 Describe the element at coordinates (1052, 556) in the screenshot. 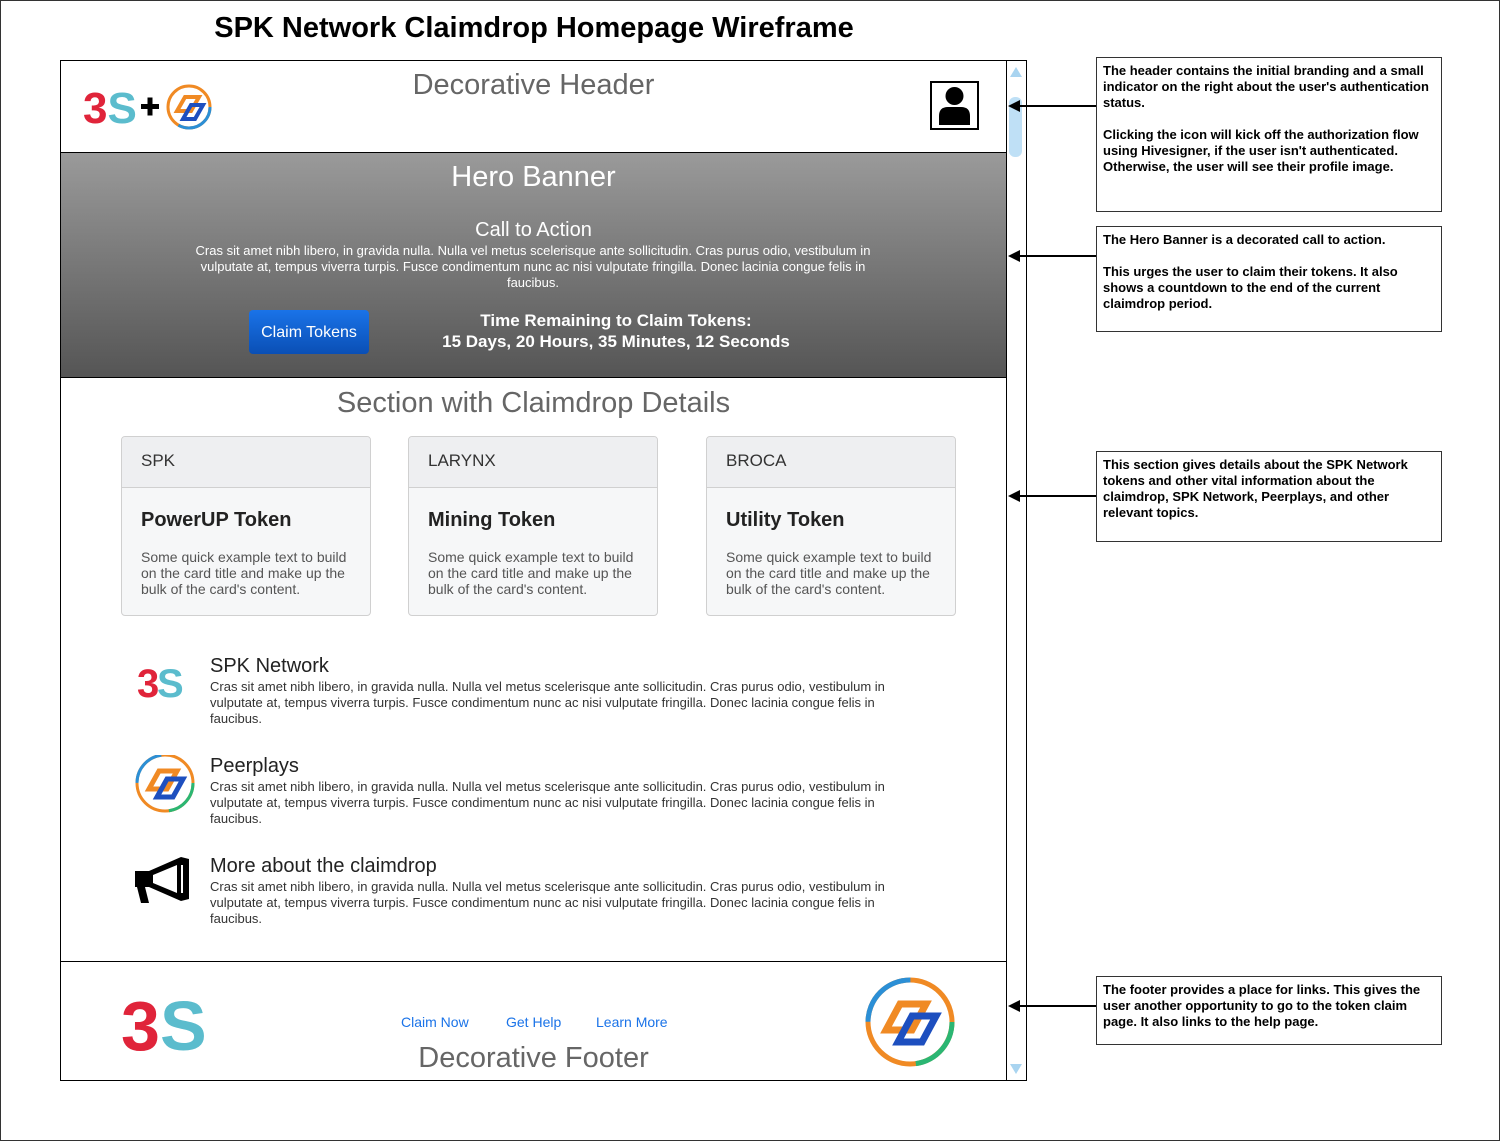

I see `annotation-arrows` at that location.